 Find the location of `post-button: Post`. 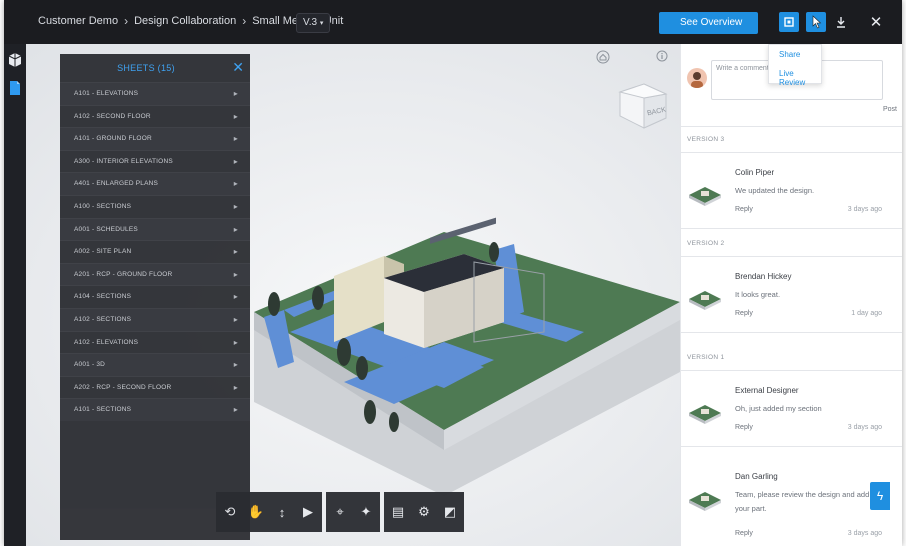

post-button: Post is located at coordinates (890, 109).